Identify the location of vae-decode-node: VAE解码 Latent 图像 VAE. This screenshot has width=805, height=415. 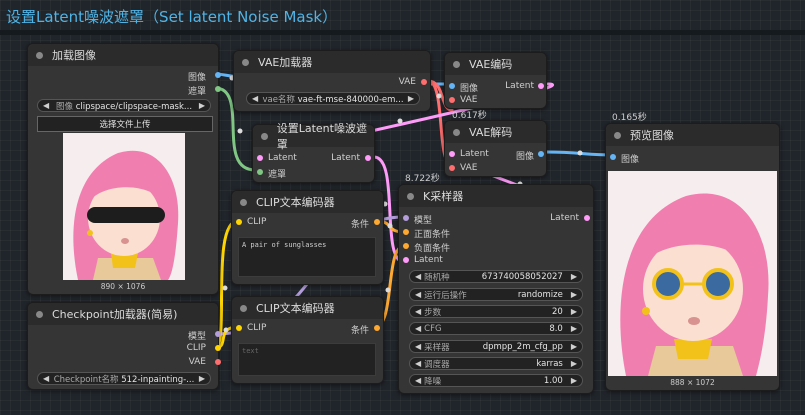
(495, 148).